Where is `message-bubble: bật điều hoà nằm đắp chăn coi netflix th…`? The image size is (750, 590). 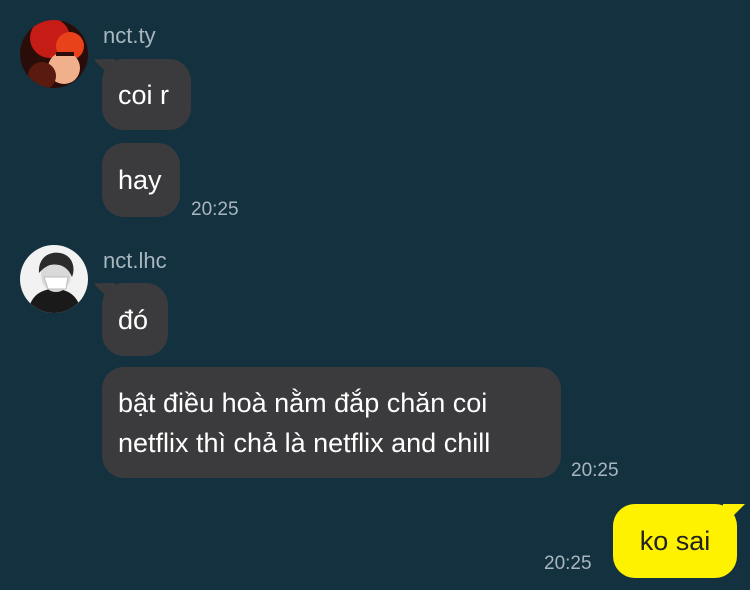 message-bubble: bật điều hoà nằm đắp chăn coi netflix th… is located at coordinates (331, 422).